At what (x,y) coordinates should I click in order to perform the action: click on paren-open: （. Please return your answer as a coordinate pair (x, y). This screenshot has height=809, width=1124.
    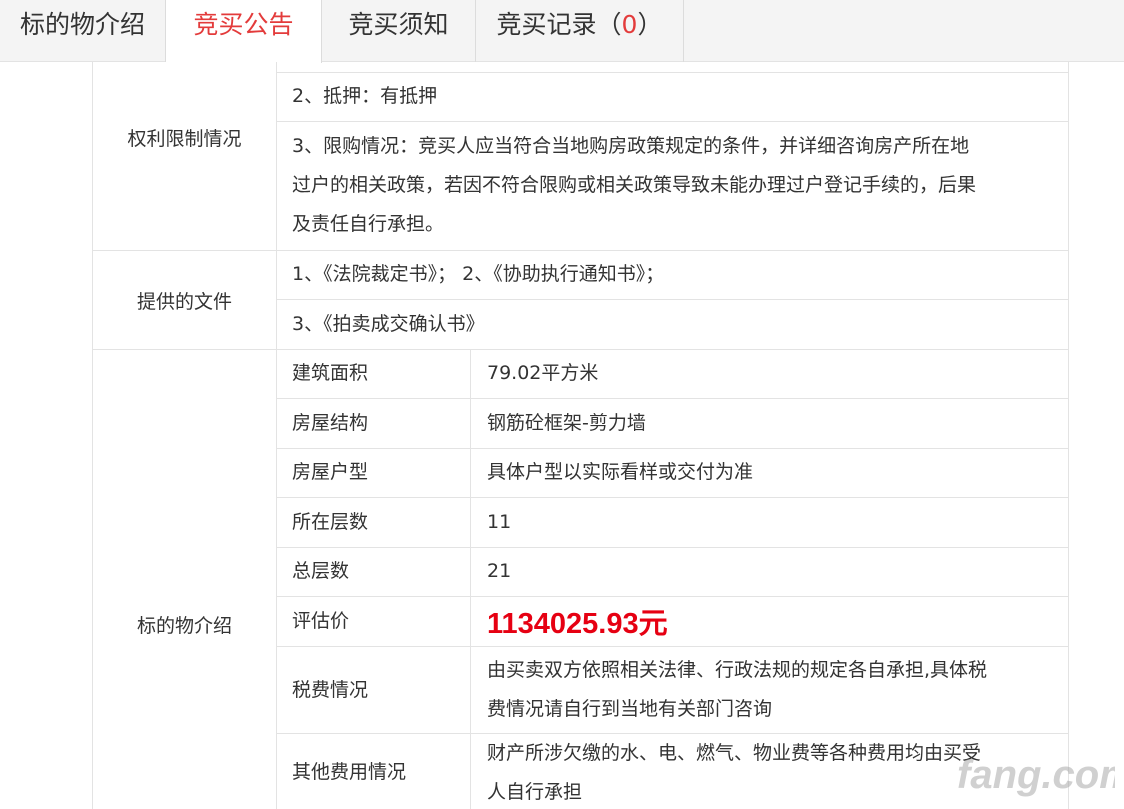
    Looking at the image, I should click on (609, 24).